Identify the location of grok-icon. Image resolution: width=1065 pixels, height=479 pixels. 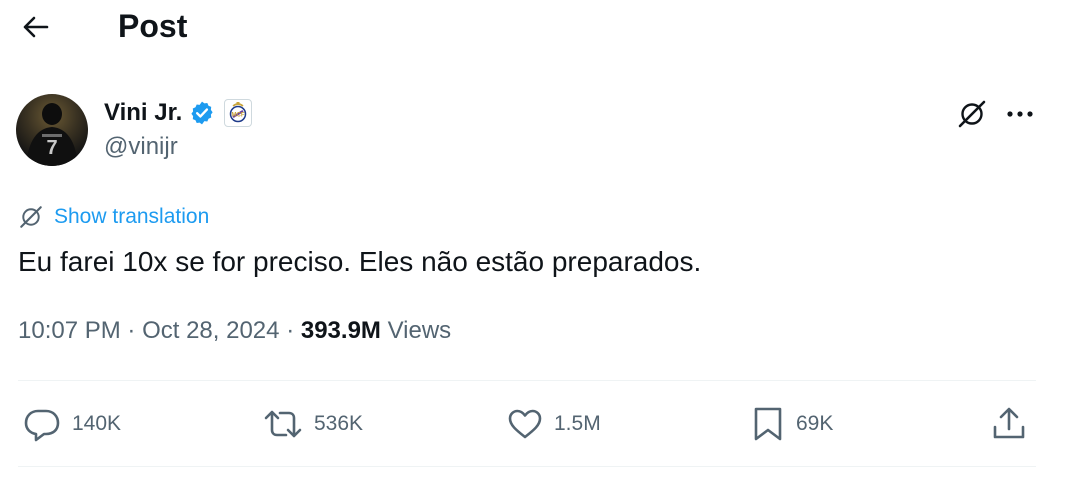
(972, 114).